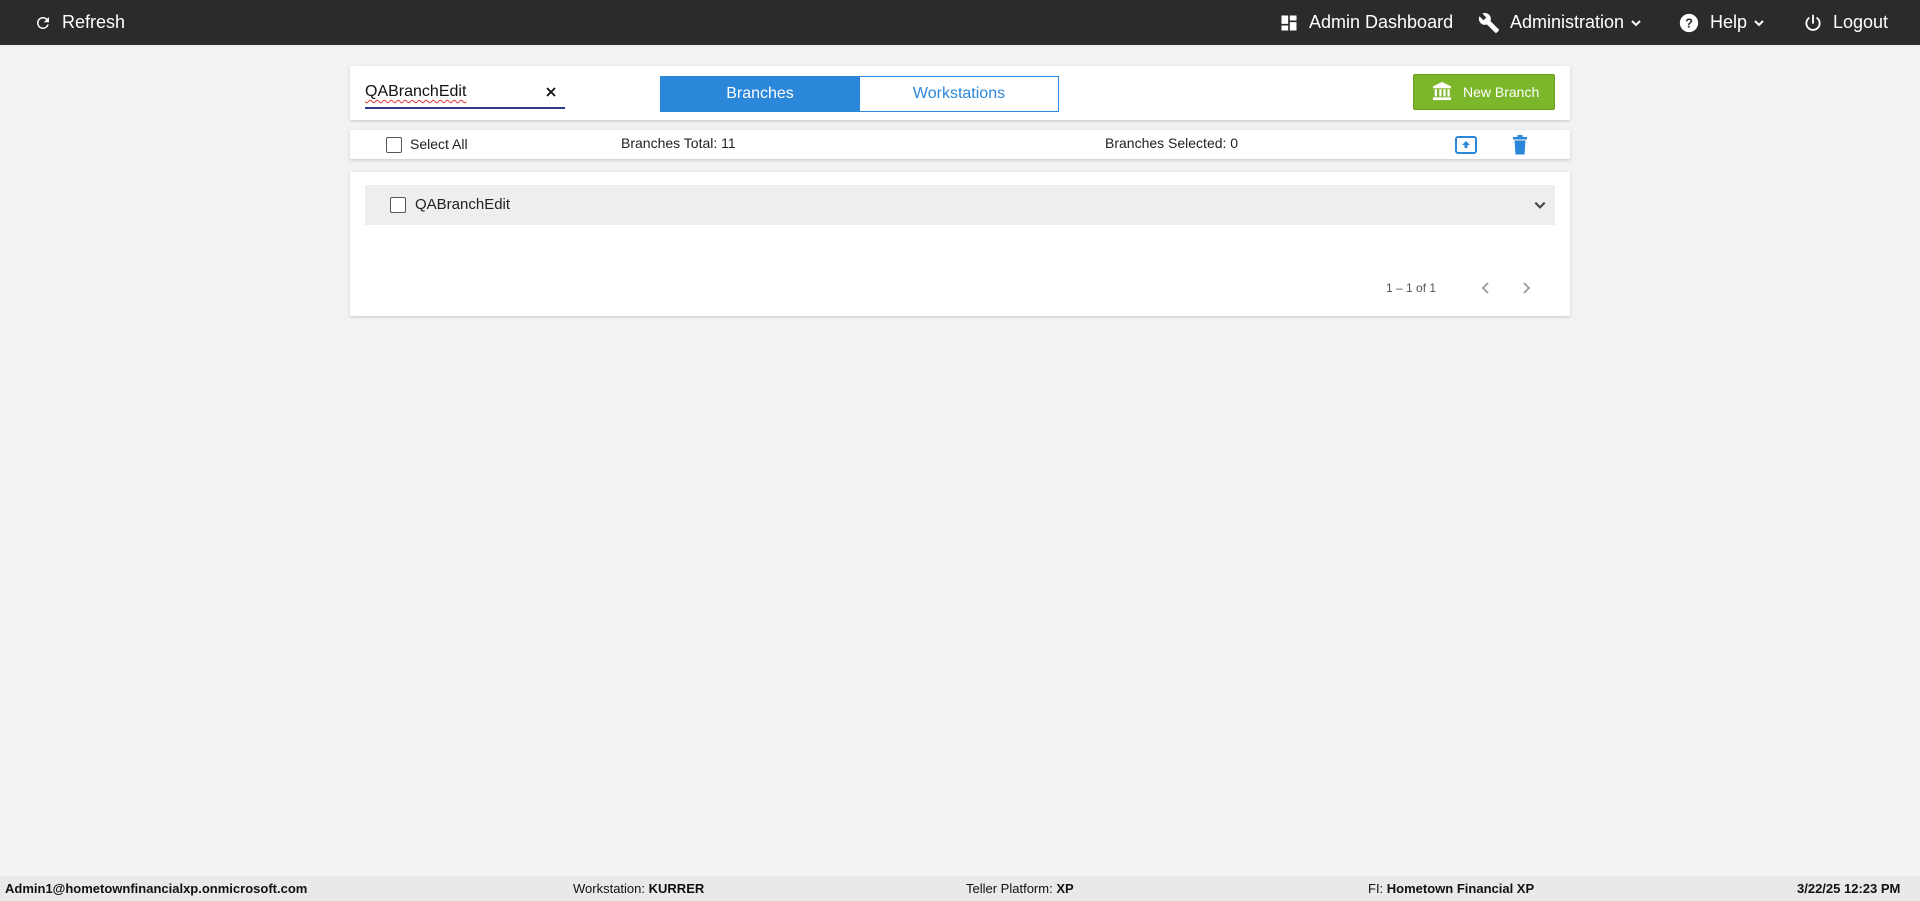 The height and width of the screenshot is (901, 1920). What do you see at coordinates (1501, 92) in the screenshot?
I see `new-branch-label: New Branch` at bounding box center [1501, 92].